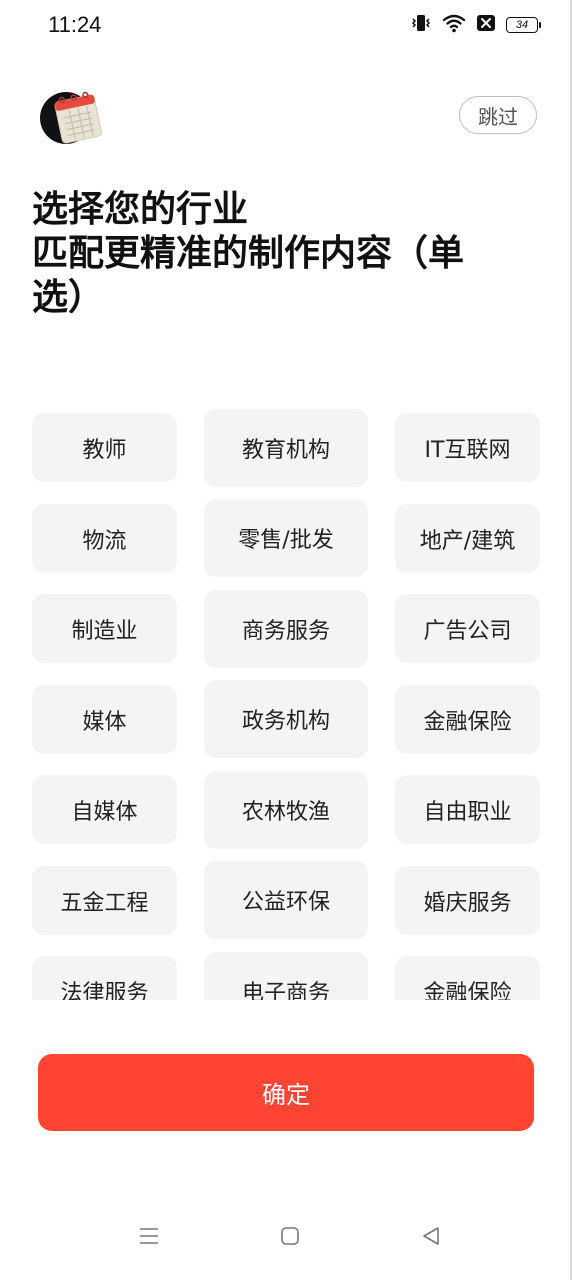 The image size is (572, 1280). I want to click on industry-option-media: 媒体, so click(104, 719).